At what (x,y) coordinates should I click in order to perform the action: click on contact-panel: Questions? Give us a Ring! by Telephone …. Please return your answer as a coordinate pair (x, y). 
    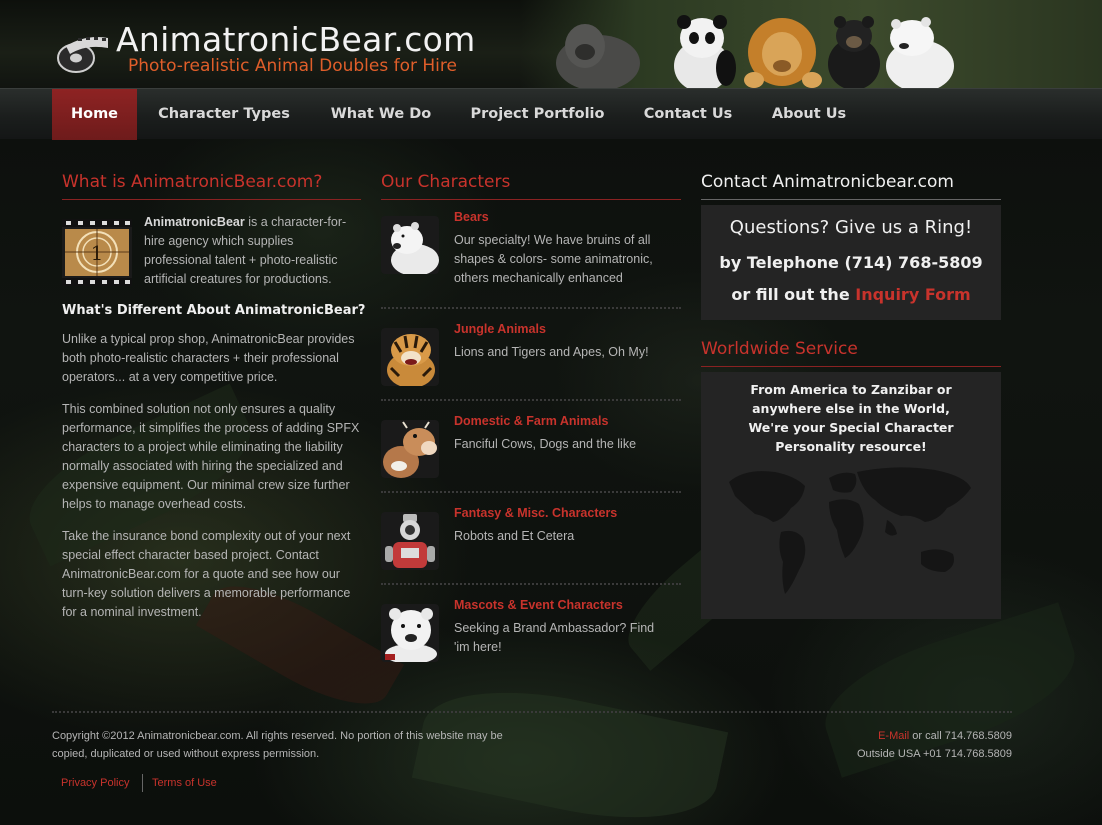
    Looking at the image, I should click on (851, 262).